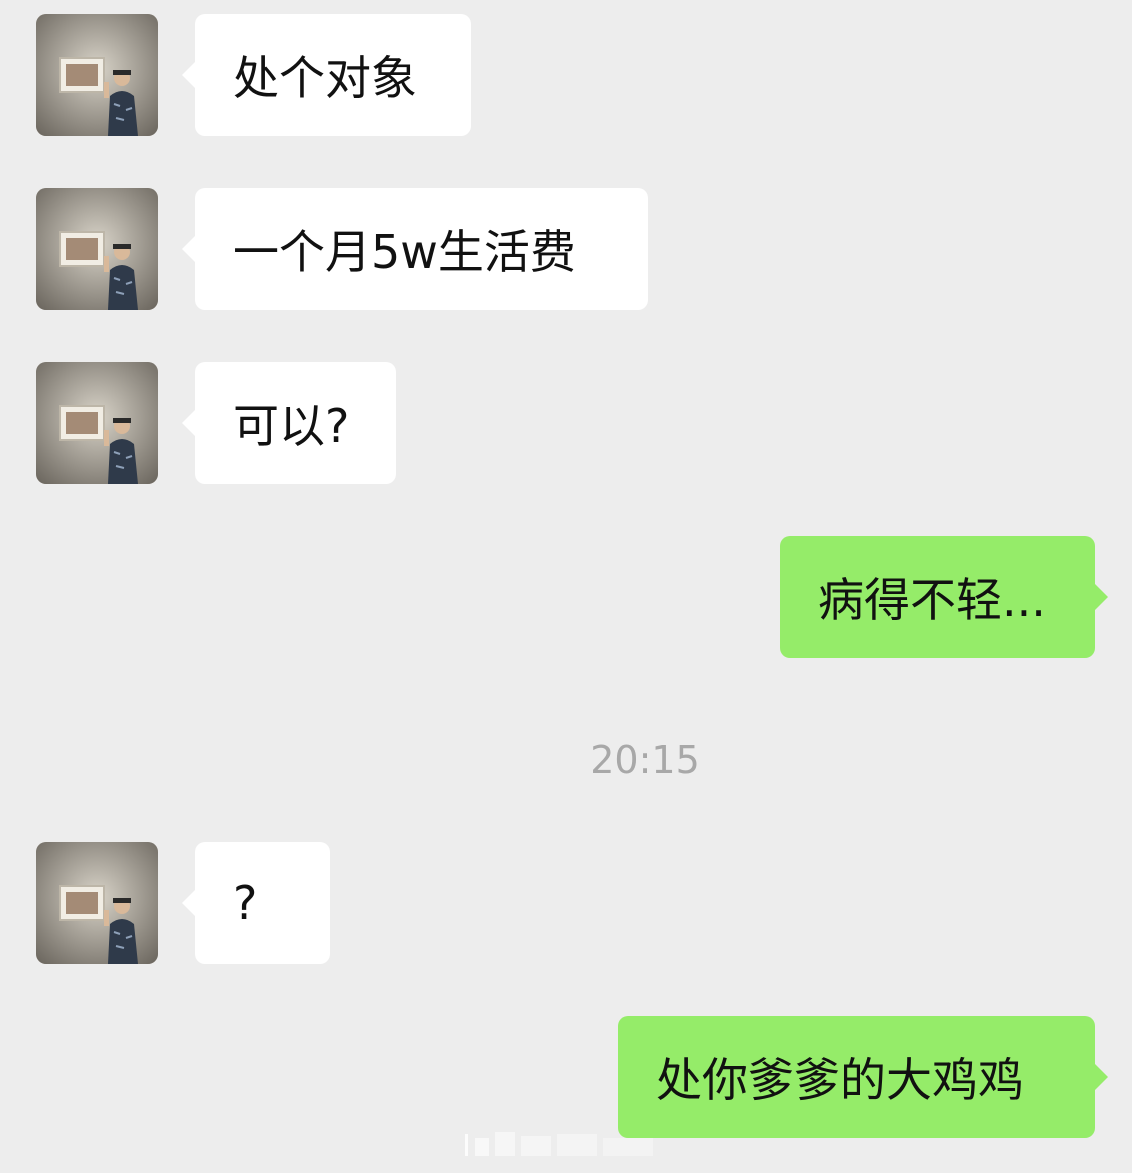  What do you see at coordinates (245, 903) in the screenshot?
I see `message-text: ?` at bounding box center [245, 903].